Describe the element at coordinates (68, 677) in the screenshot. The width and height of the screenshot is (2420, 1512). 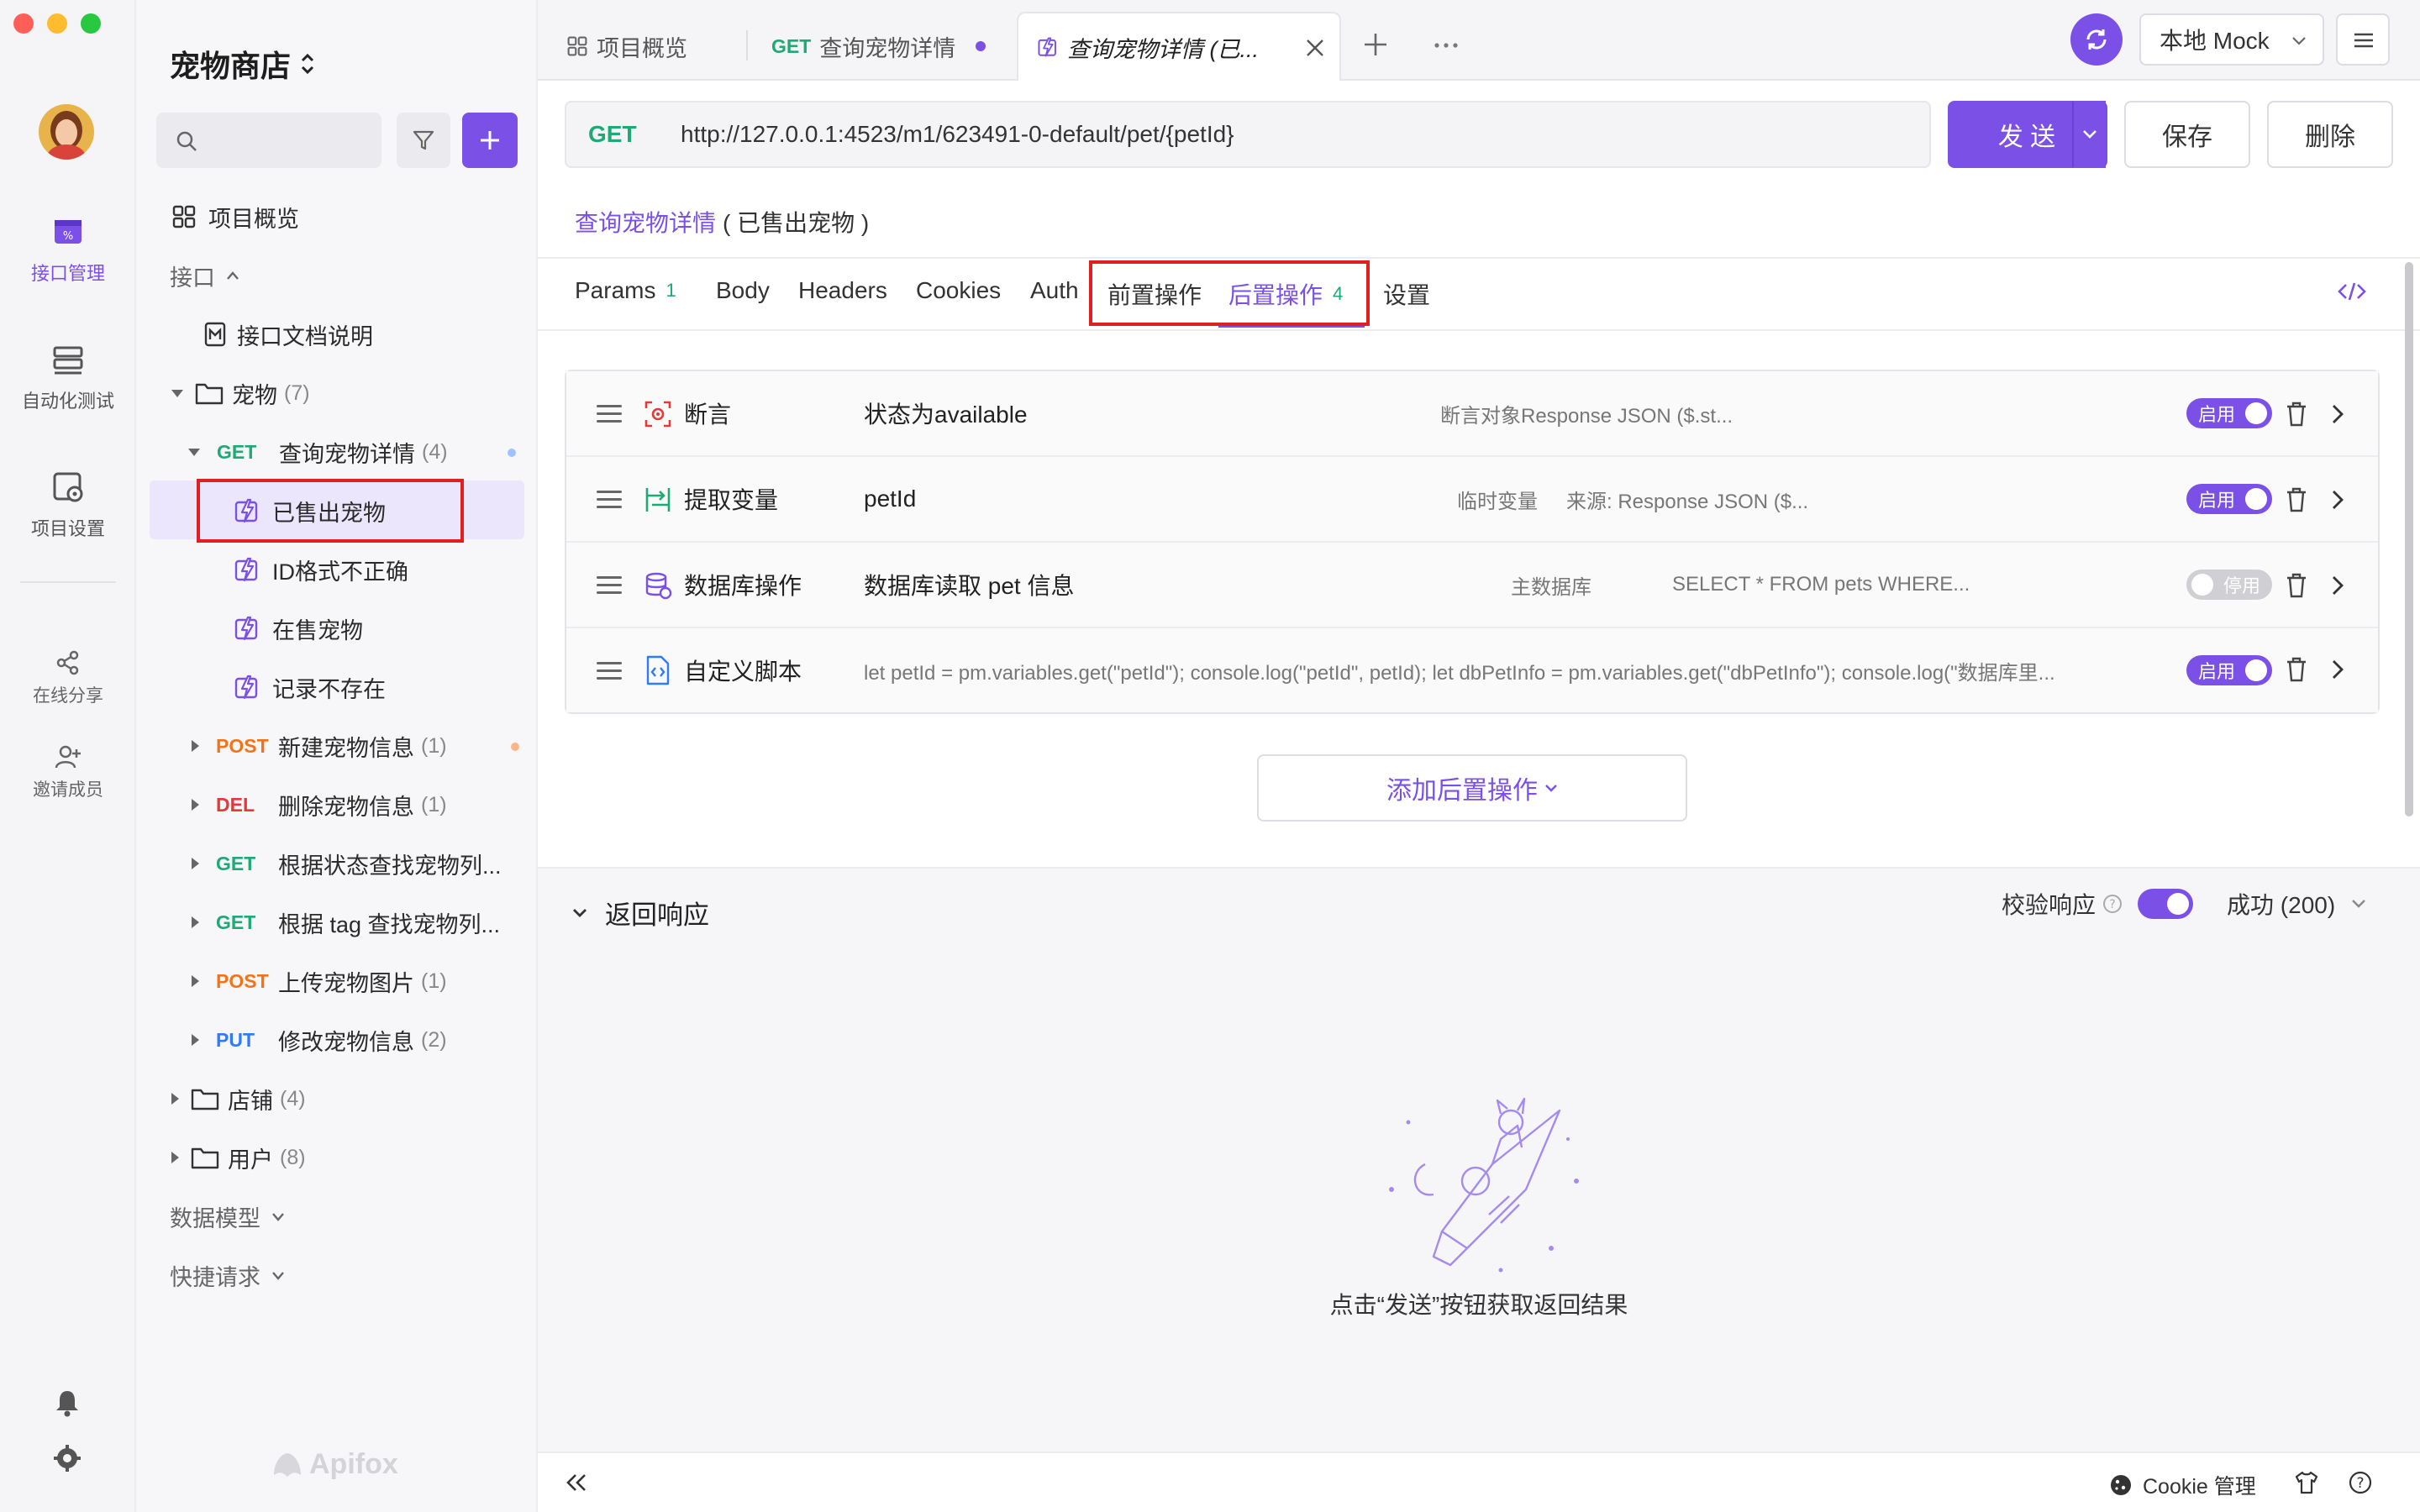
I see `rail-item-online-share: 在线分享` at that location.